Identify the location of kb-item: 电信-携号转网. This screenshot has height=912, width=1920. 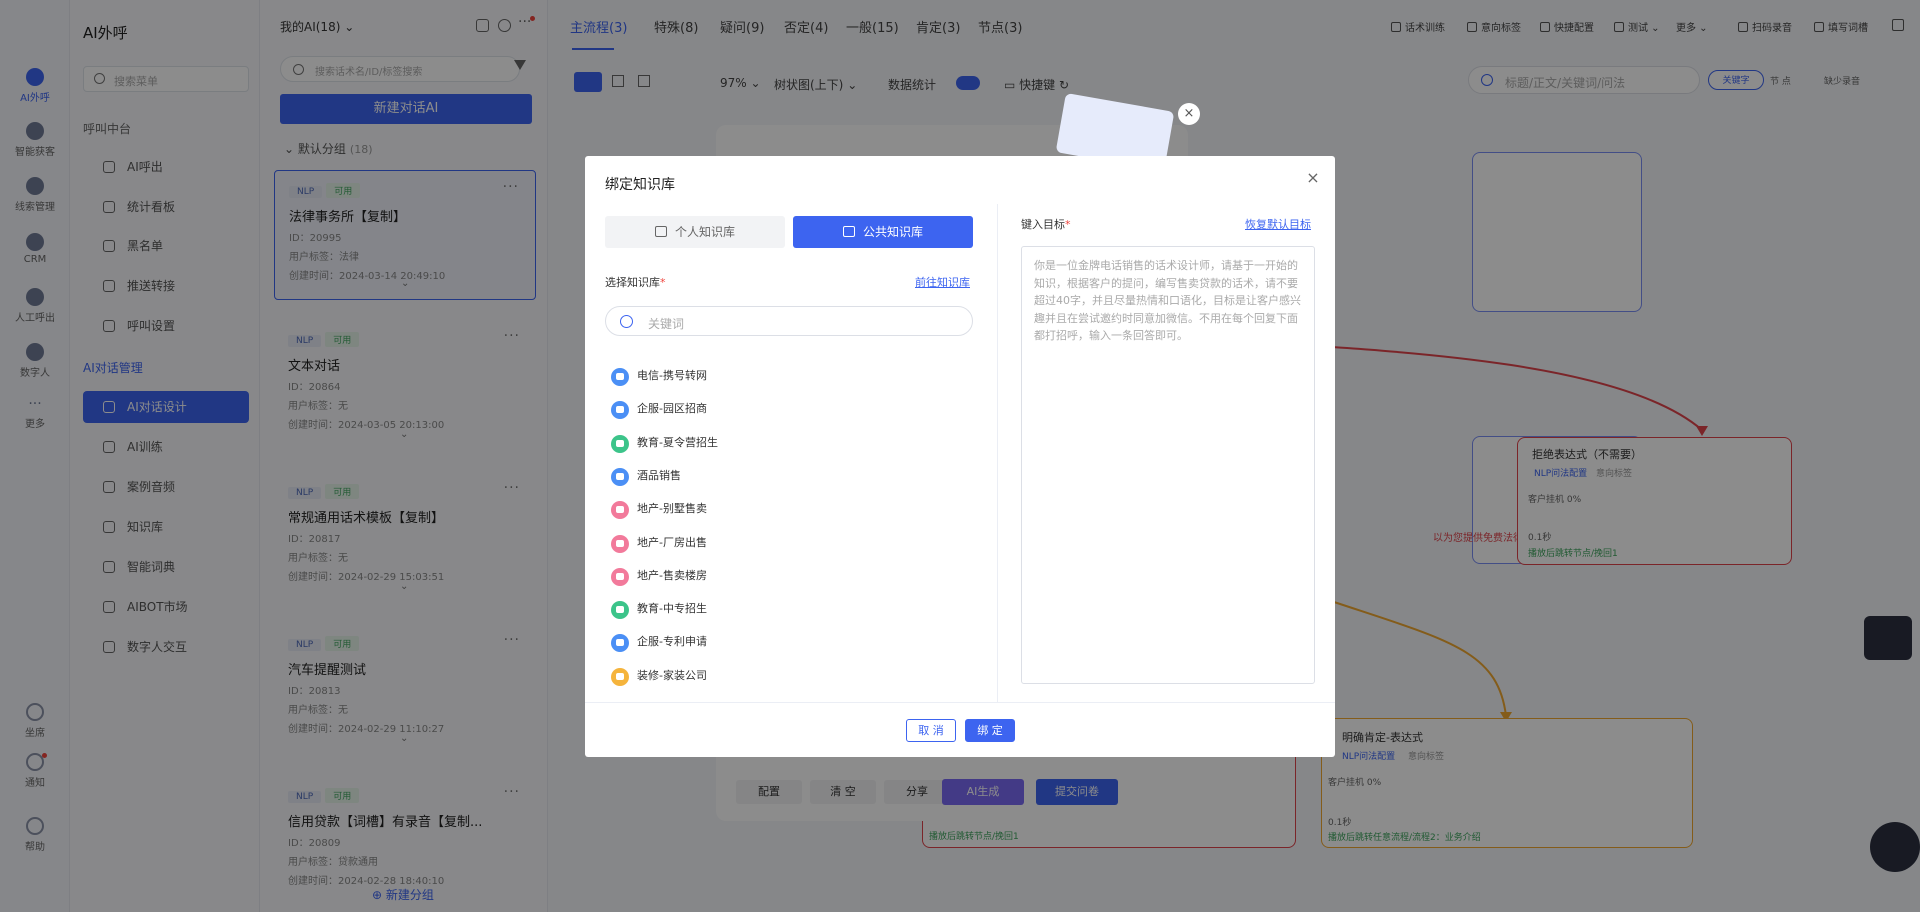
(659, 376).